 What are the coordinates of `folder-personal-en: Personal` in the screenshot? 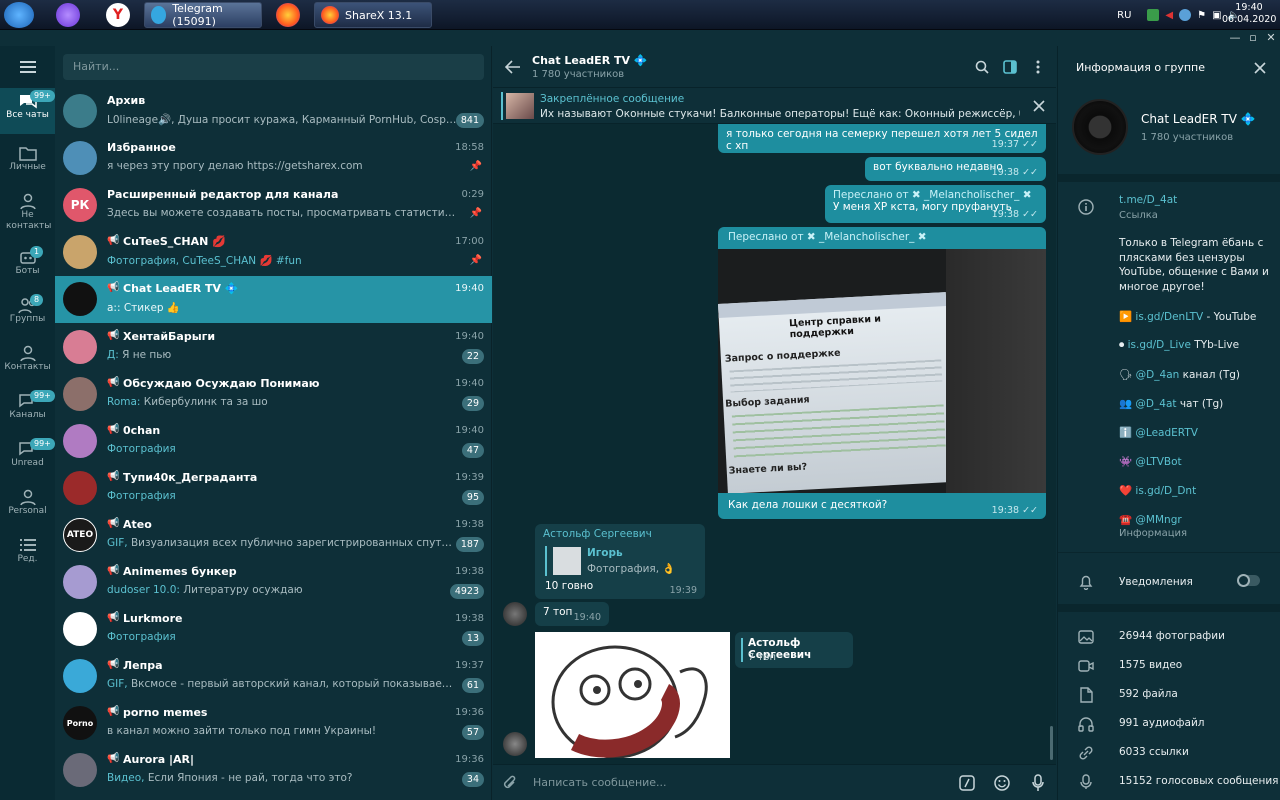 It's located at (27, 506).